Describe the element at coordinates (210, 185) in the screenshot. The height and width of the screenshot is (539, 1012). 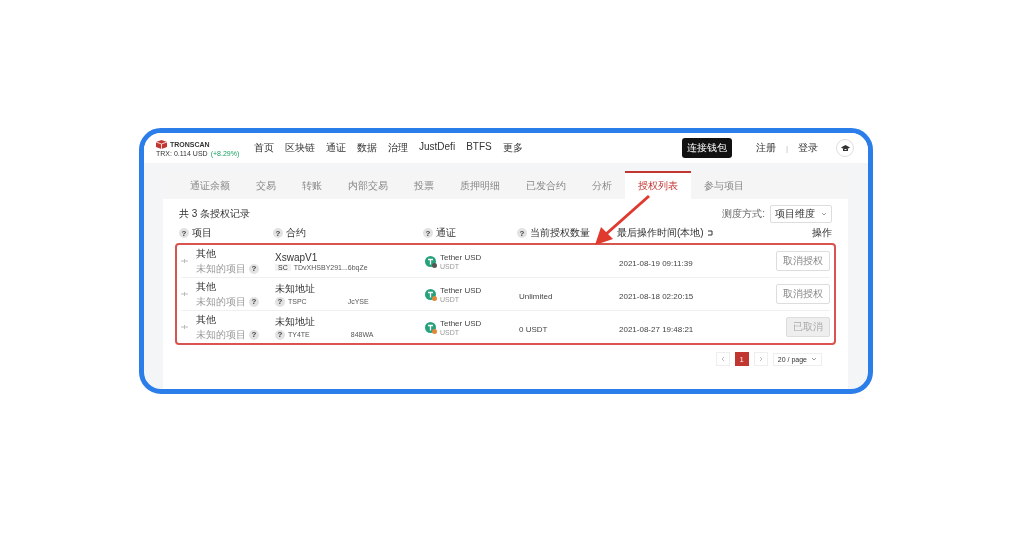
I see `tab: 通证余额` at that location.